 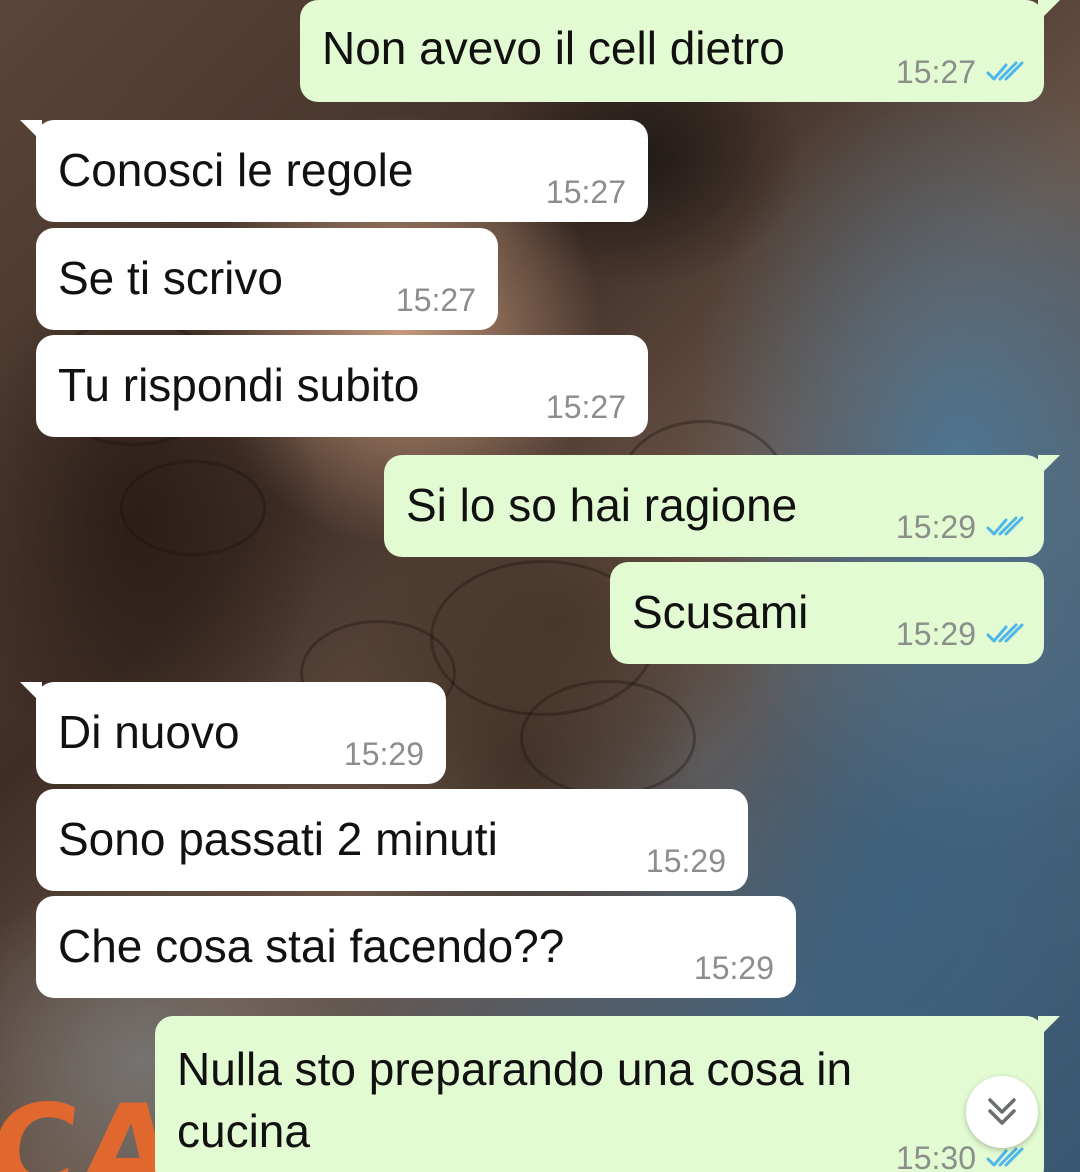 What do you see at coordinates (602, 505) in the screenshot?
I see `message-text: Si lo so hai ragione` at bounding box center [602, 505].